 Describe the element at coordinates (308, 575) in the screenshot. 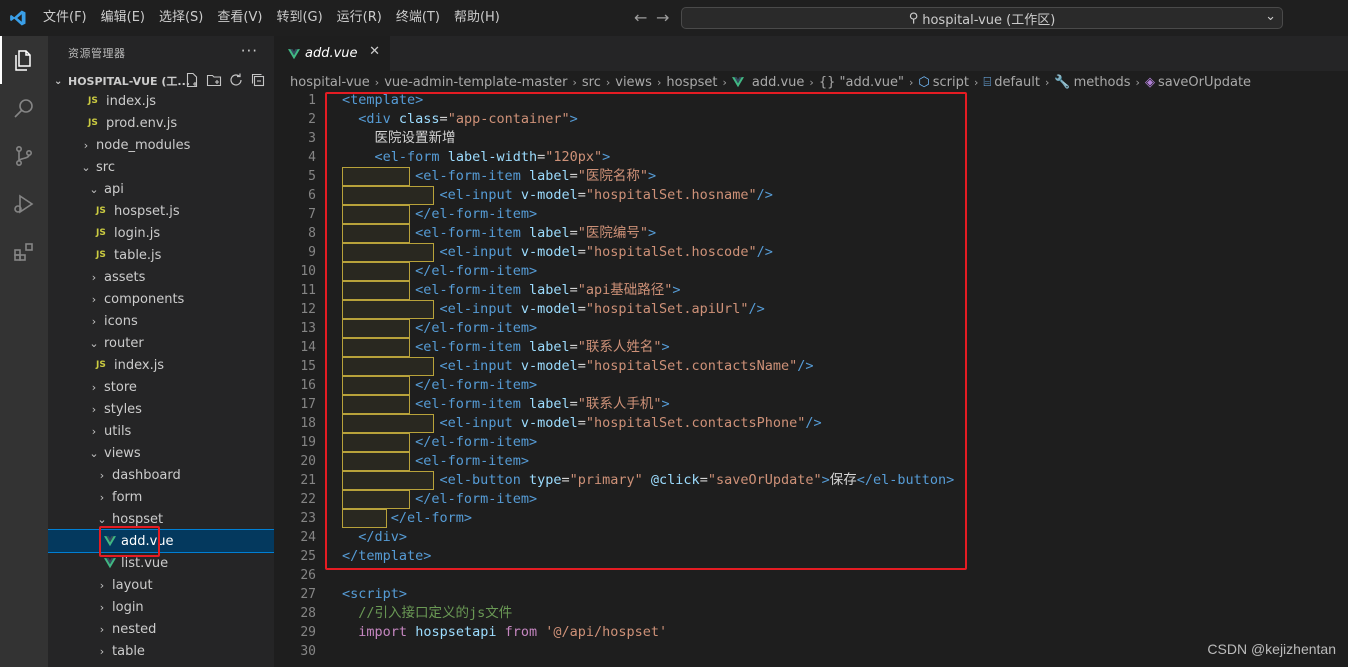

I see `line-number: 26` at that location.